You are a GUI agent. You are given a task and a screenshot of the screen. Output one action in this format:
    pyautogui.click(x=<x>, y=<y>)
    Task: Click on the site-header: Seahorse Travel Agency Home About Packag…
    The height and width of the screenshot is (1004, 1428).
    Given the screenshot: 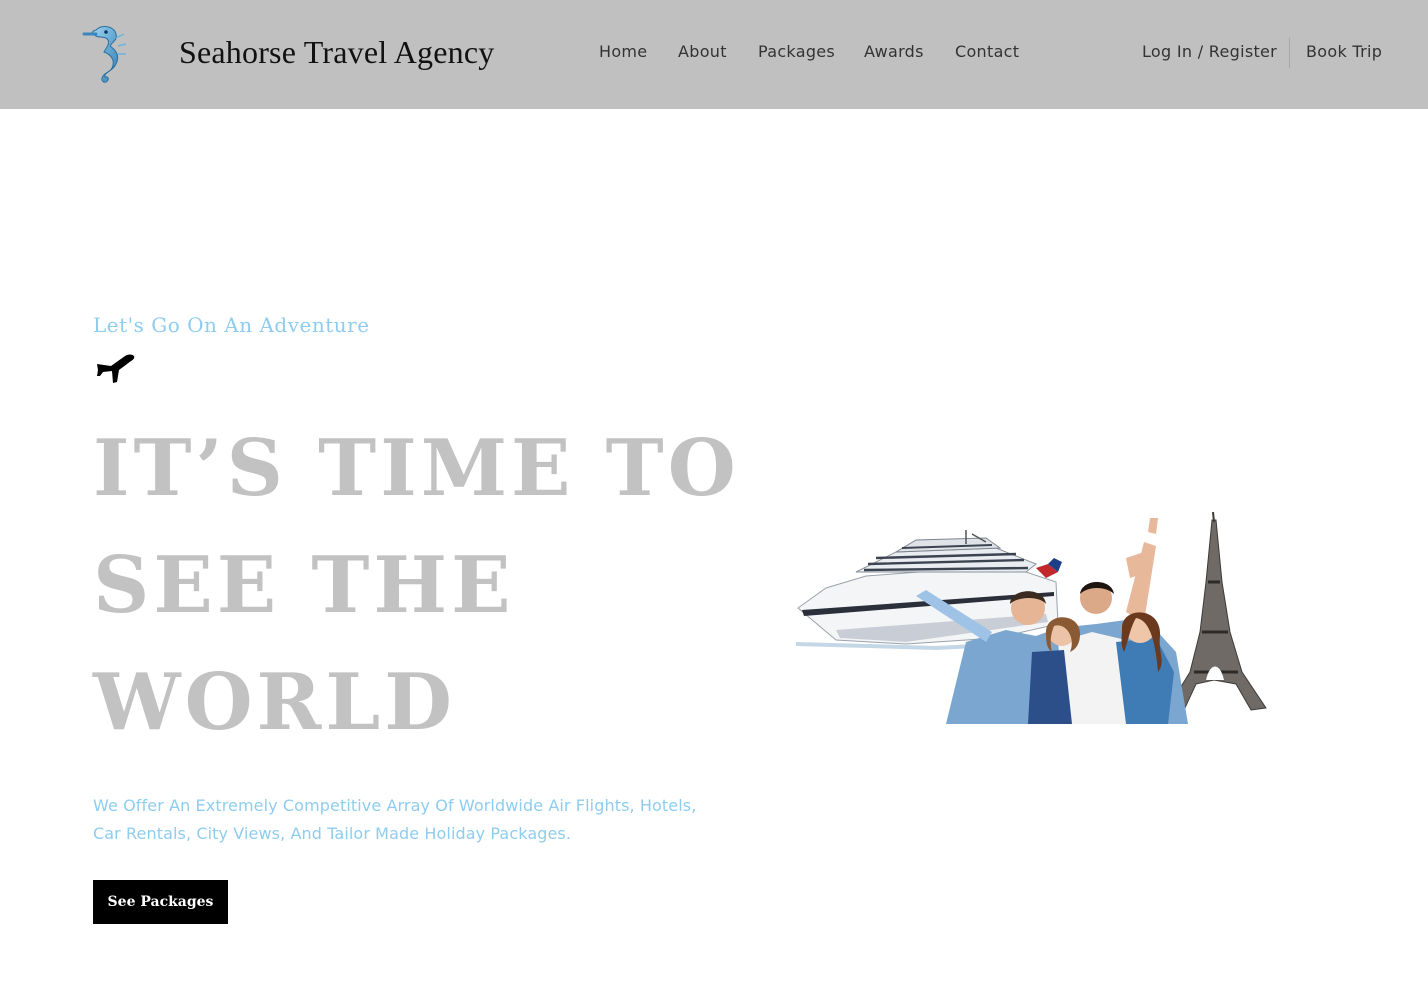 What is the action you would take?
    pyautogui.click(x=714, y=54)
    